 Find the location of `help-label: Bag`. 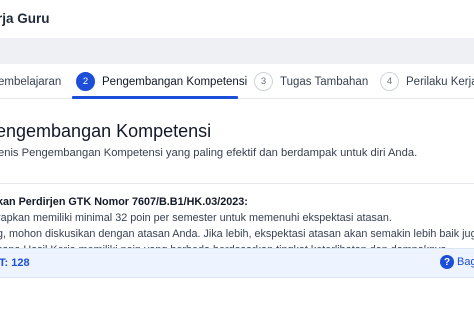

help-label: Bag is located at coordinates (465, 262).